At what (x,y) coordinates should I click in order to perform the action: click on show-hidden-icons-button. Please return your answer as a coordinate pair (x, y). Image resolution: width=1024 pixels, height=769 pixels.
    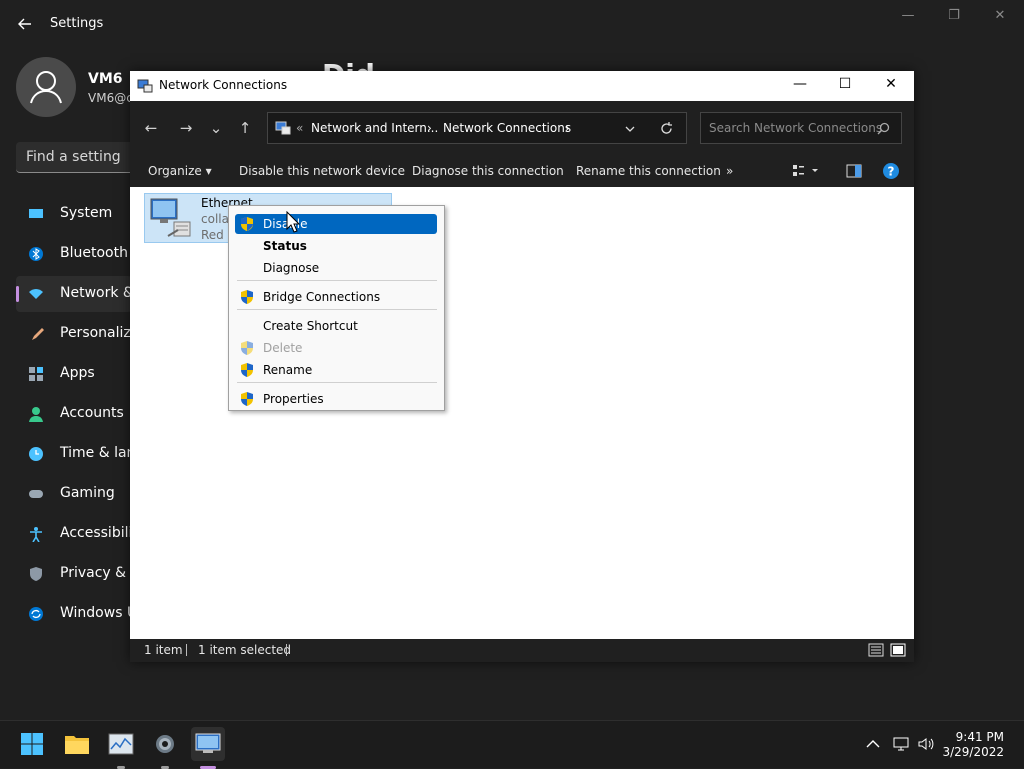
    Looking at the image, I should click on (873, 744).